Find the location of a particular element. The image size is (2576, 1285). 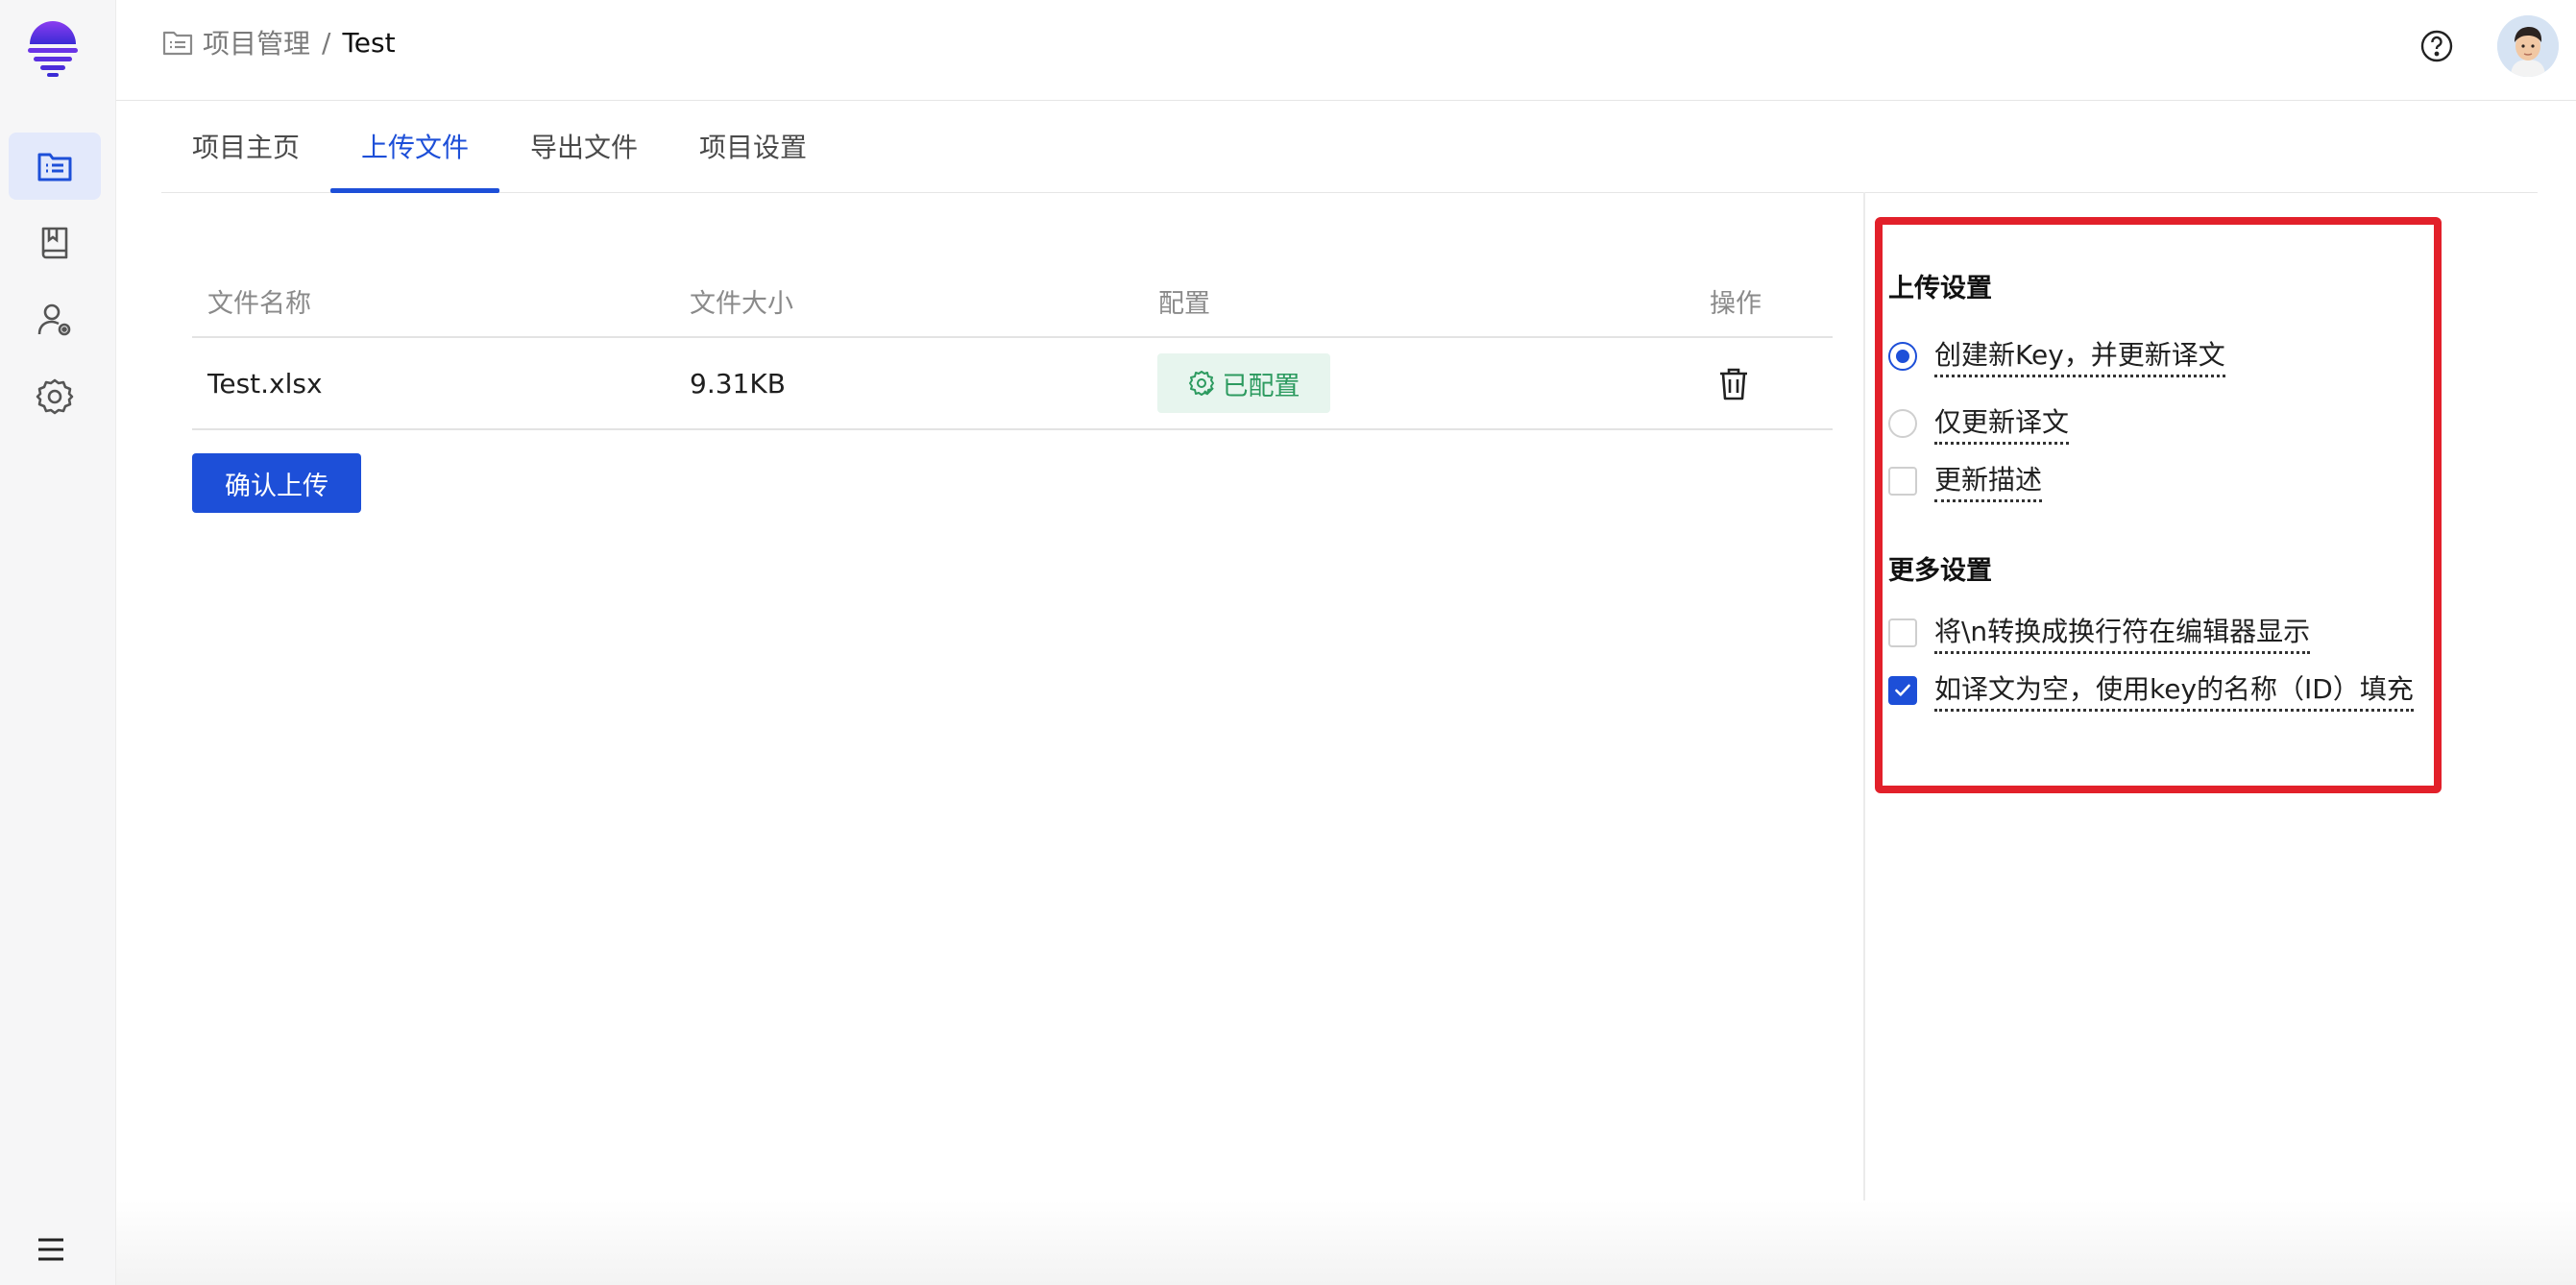

tab-project-settings: 项目设置 is located at coordinates (753, 146).